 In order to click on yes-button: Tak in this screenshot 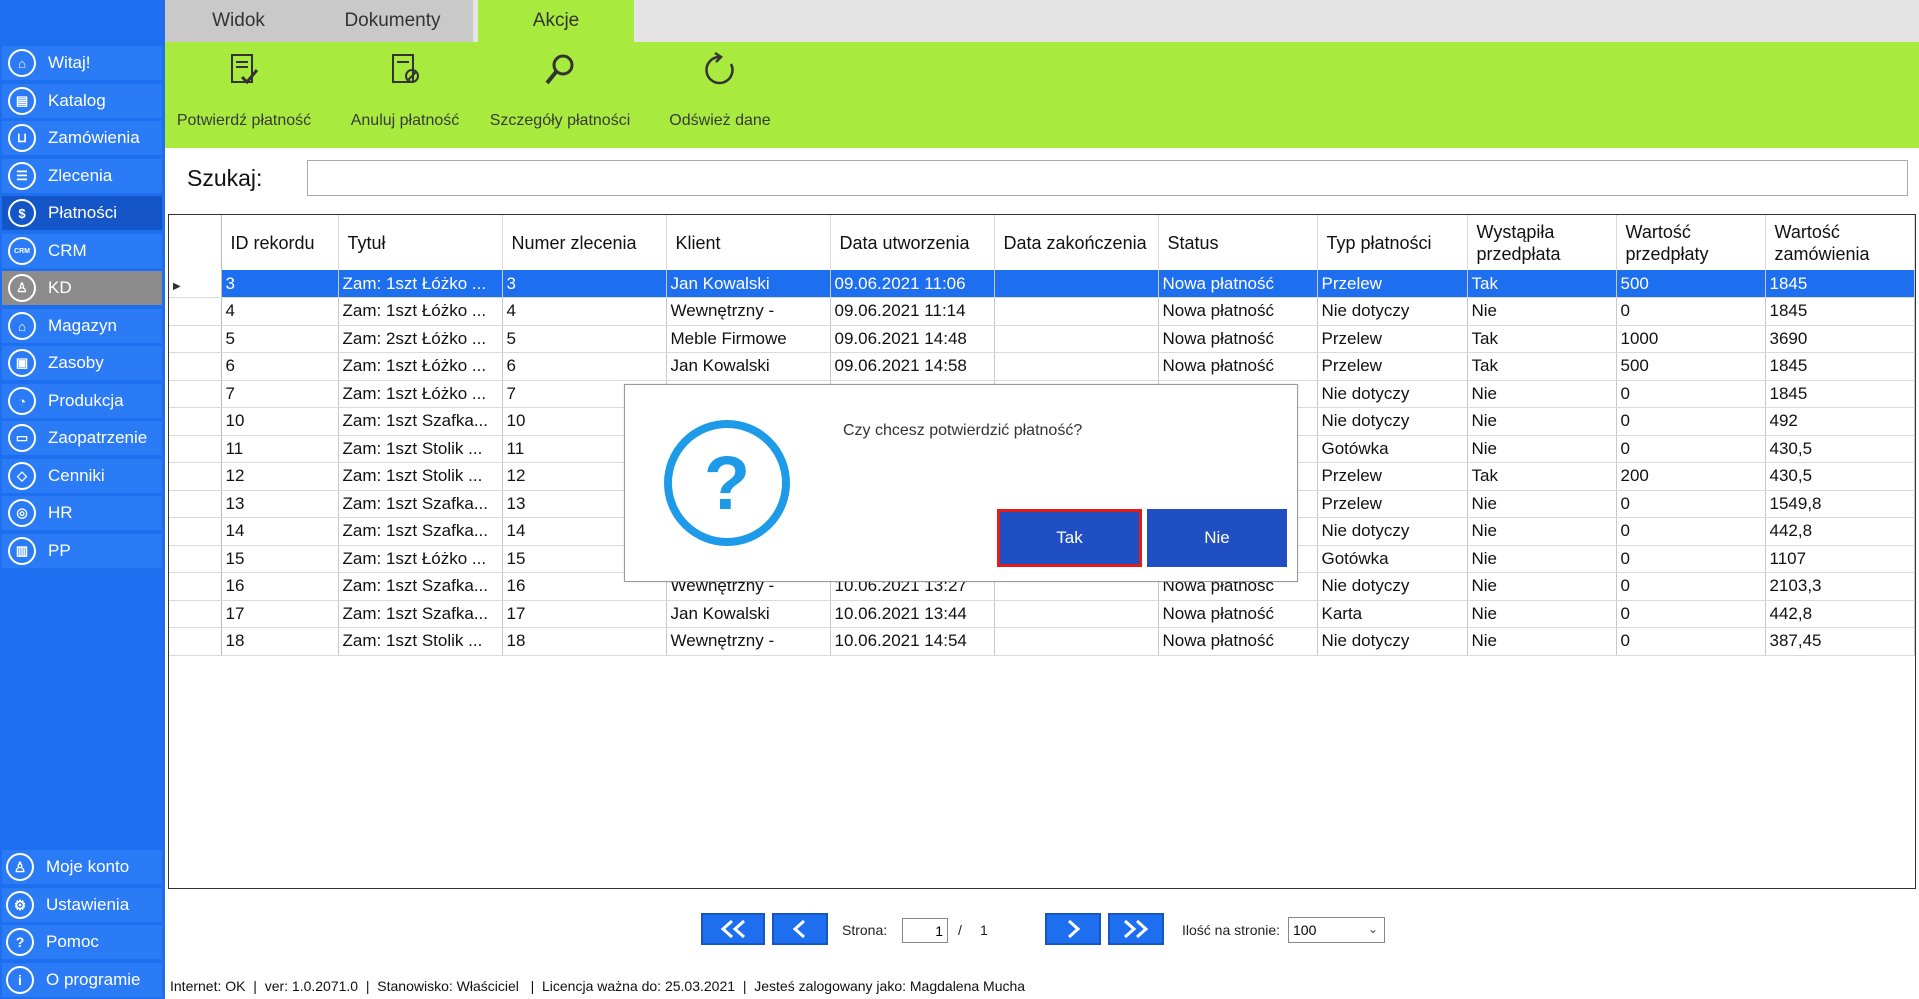, I will do `click(1069, 538)`.